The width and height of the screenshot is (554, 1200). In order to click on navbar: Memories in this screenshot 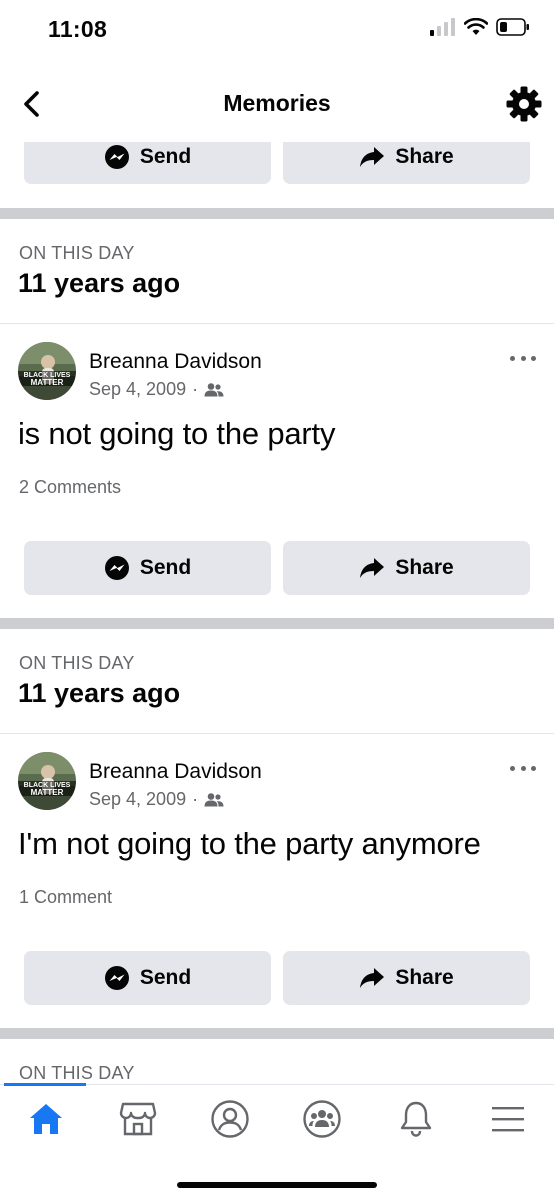, I will do `click(277, 102)`.